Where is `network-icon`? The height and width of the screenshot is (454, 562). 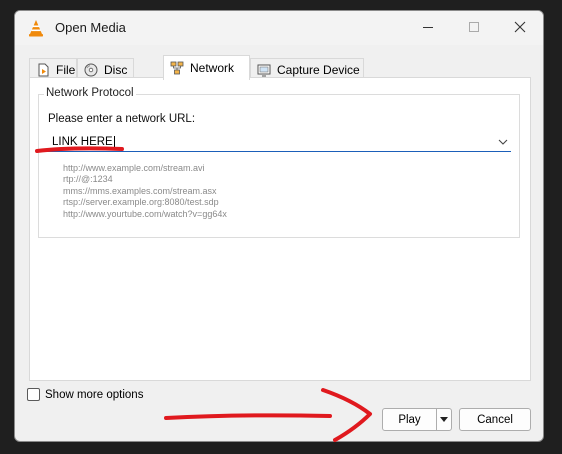 network-icon is located at coordinates (177, 68).